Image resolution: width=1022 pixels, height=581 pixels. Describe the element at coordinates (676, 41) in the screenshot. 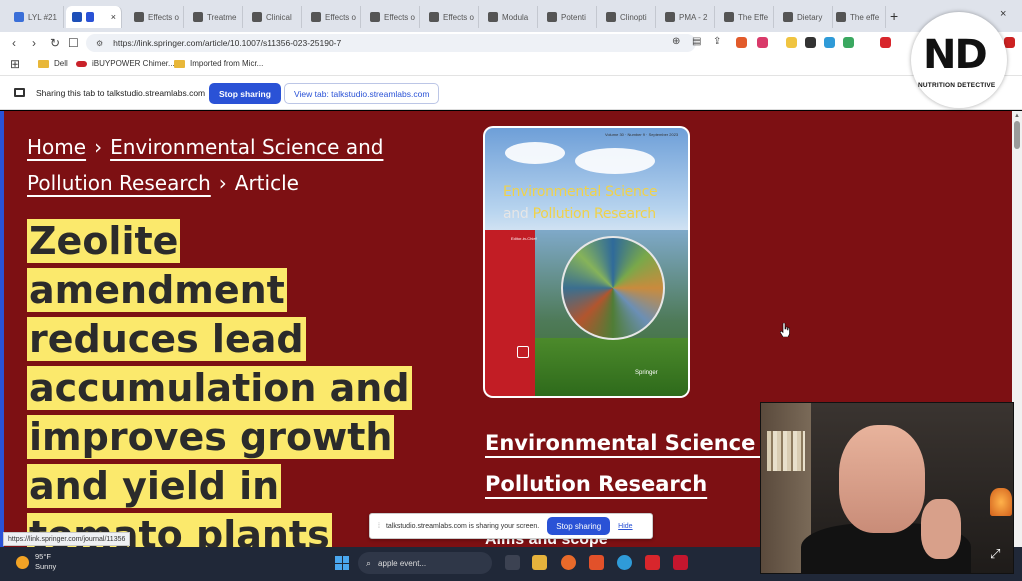

I see `zoom-icon: ⊕` at that location.